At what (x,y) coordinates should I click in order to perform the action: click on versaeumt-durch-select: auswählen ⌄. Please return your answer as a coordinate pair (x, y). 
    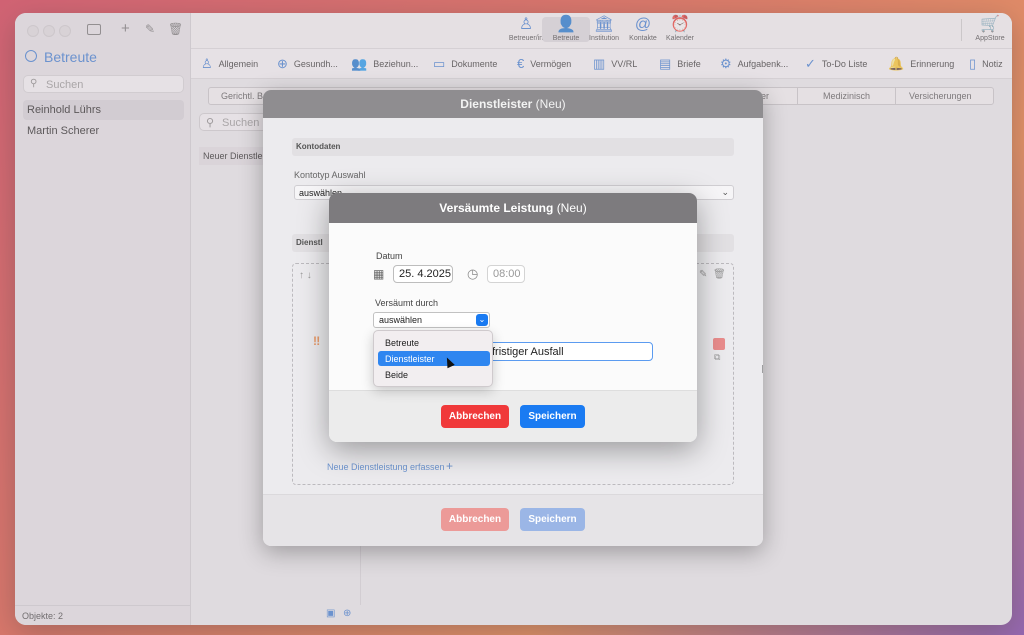
    Looking at the image, I should click on (431, 320).